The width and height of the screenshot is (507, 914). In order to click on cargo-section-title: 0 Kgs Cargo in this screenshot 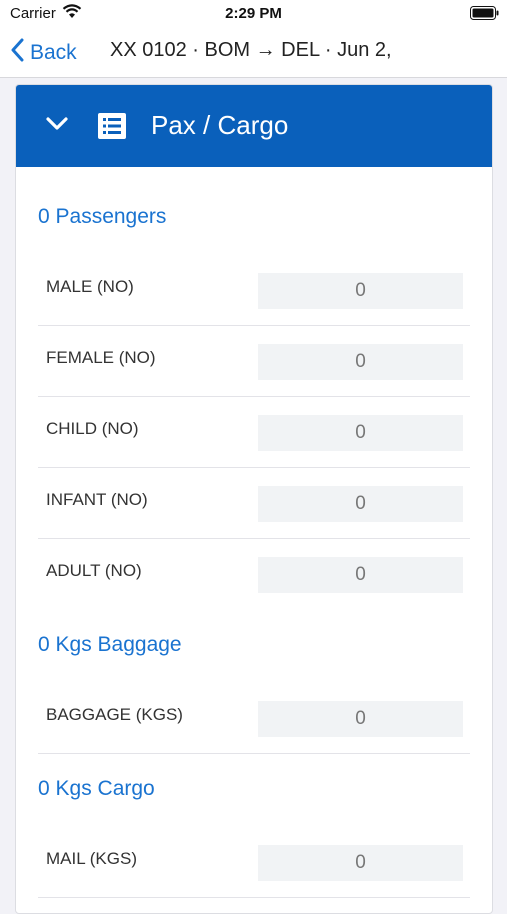, I will do `click(96, 788)`.